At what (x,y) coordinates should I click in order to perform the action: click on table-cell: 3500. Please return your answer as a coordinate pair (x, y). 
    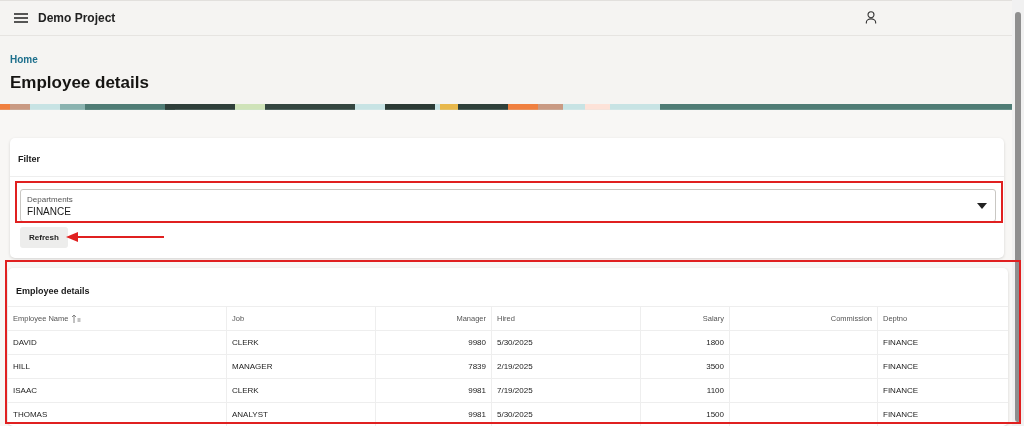
    Looking at the image, I should click on (715, 366).